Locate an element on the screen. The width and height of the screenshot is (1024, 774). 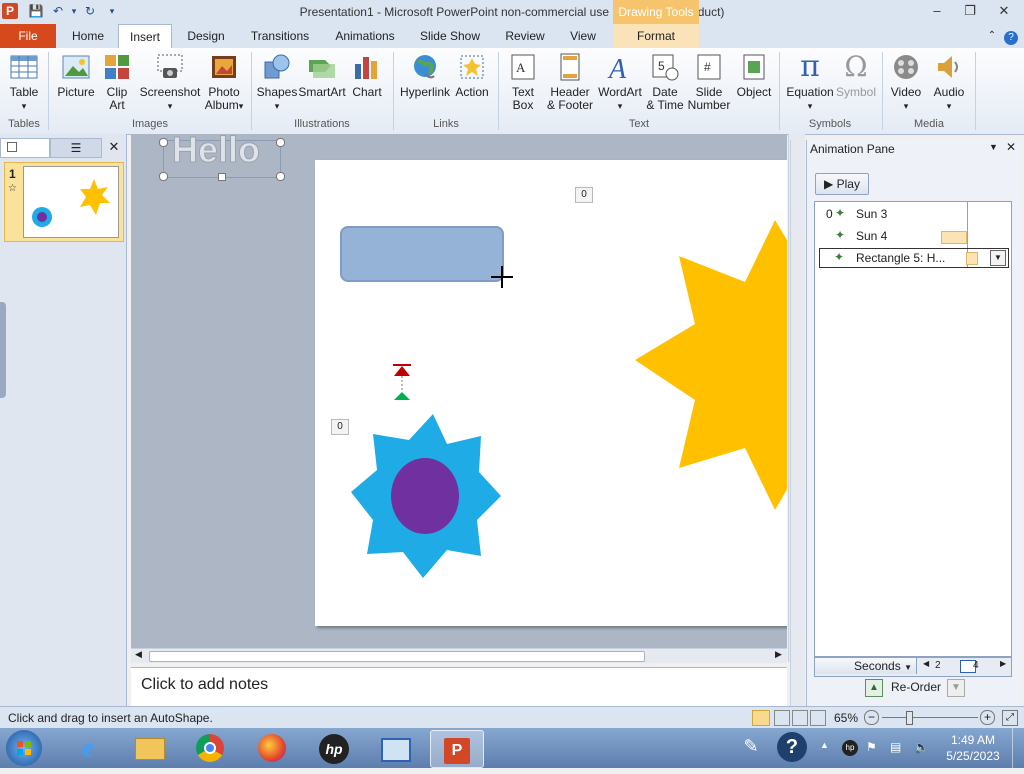
tab-transitions: Transitions is located at coordinates (280, 36).